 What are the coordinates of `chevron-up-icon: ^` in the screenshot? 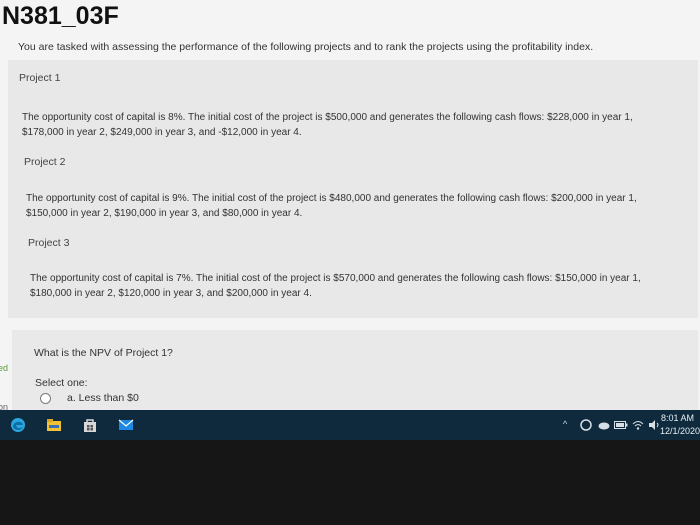 It's located at (565, 424).